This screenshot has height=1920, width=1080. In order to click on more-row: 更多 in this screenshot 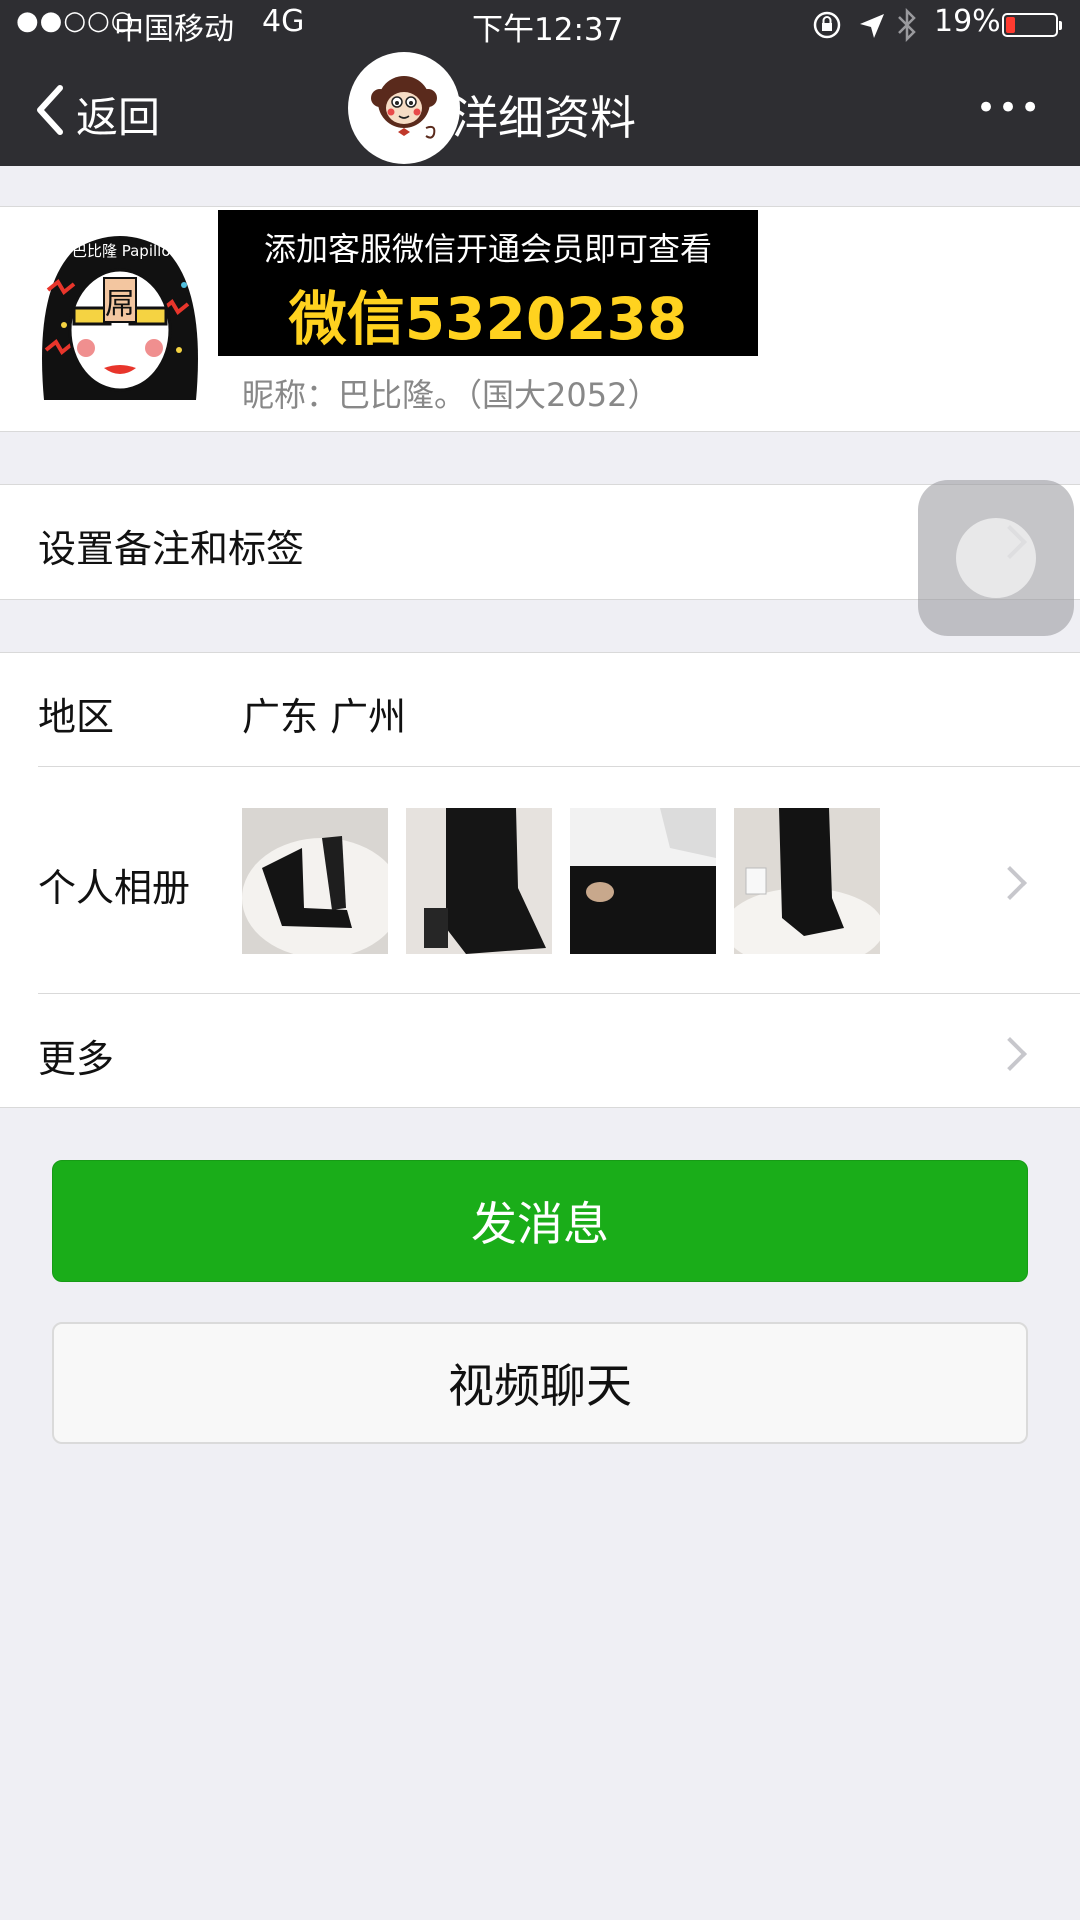, I will do `click(540, 1051)`.